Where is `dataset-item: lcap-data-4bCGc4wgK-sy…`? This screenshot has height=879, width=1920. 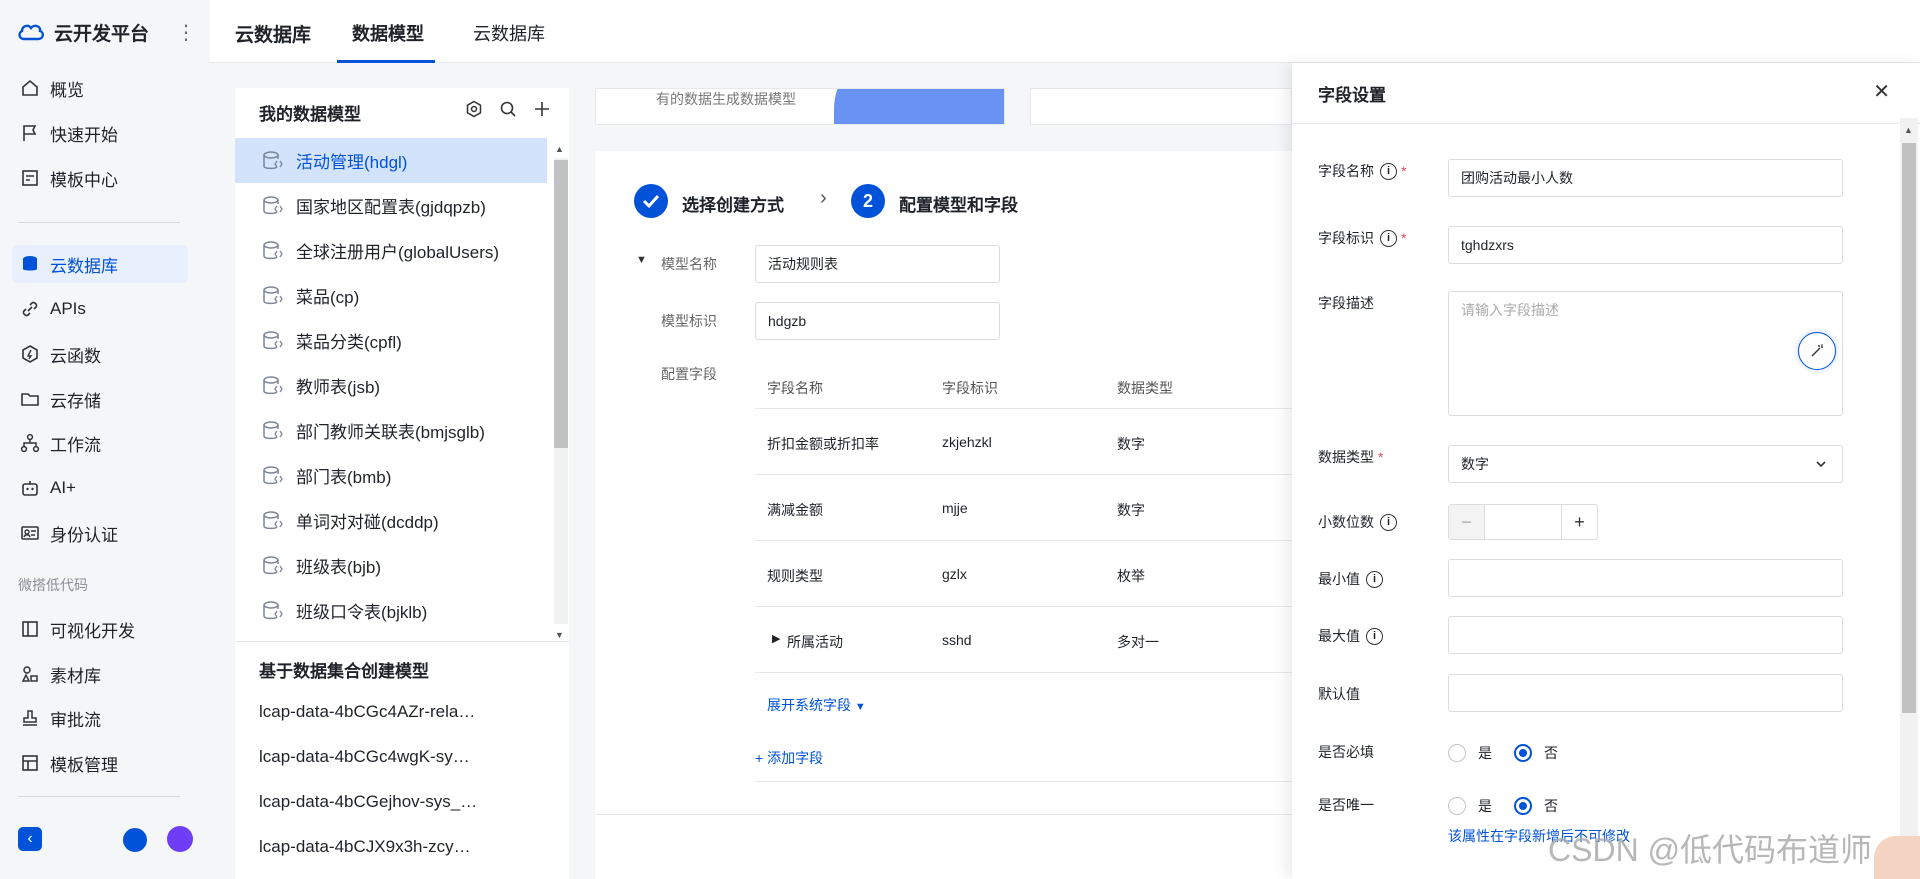 dataset-item: lcap-data-4bCGc4wgK-sy… is located at coordinates (364, 757).